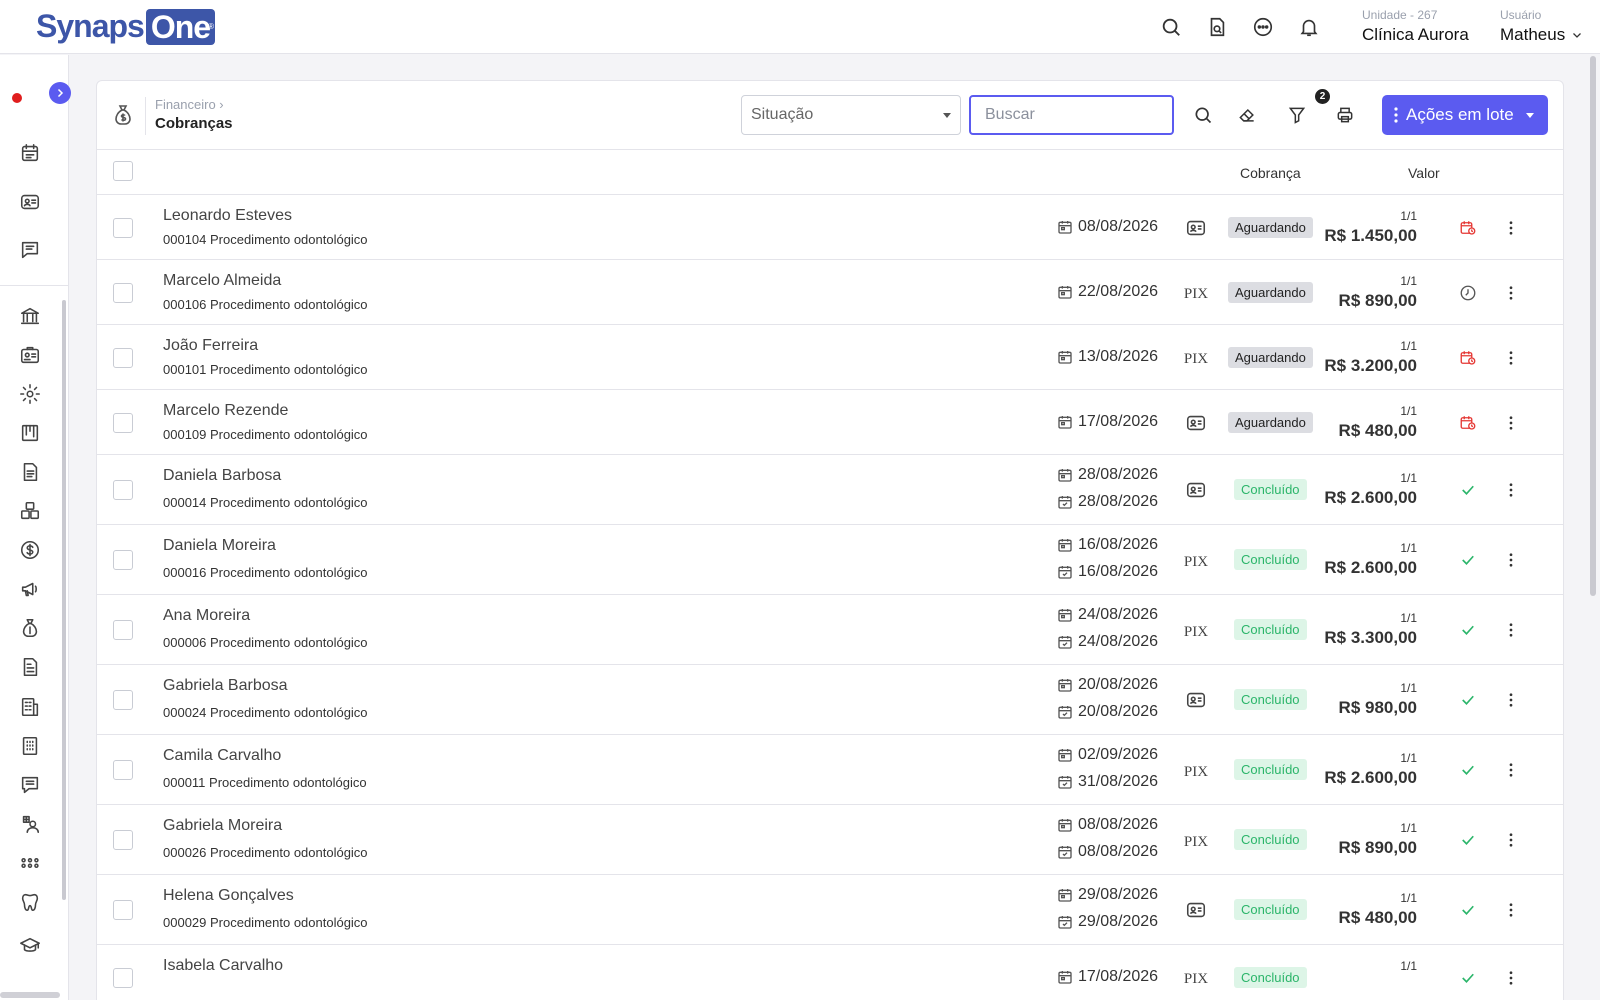 This screenshot has height=1000, width=1600. I want to click on megaphone-icon, so click(30, 589).